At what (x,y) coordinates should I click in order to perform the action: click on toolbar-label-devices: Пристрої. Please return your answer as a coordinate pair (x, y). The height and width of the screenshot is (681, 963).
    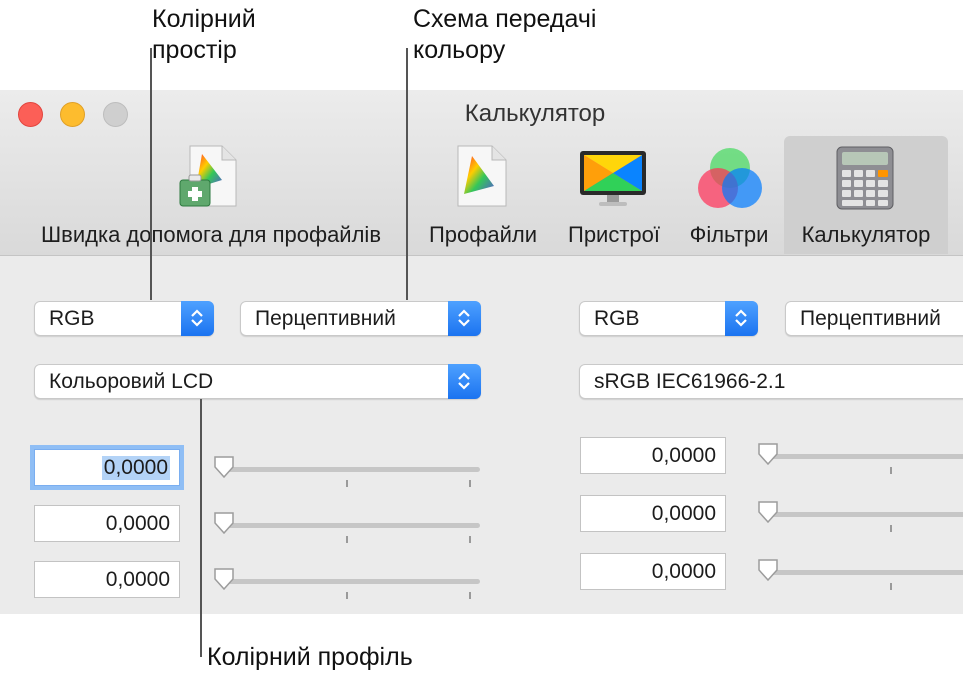
    Looking at the image, I should click on (614, 234).